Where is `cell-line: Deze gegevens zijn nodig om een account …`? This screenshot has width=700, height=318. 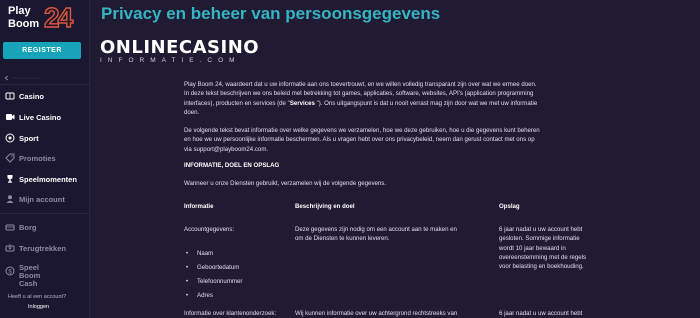
cell-line: Deze gegevens zijn nodig om een account … is located at coordinates (376, 229).